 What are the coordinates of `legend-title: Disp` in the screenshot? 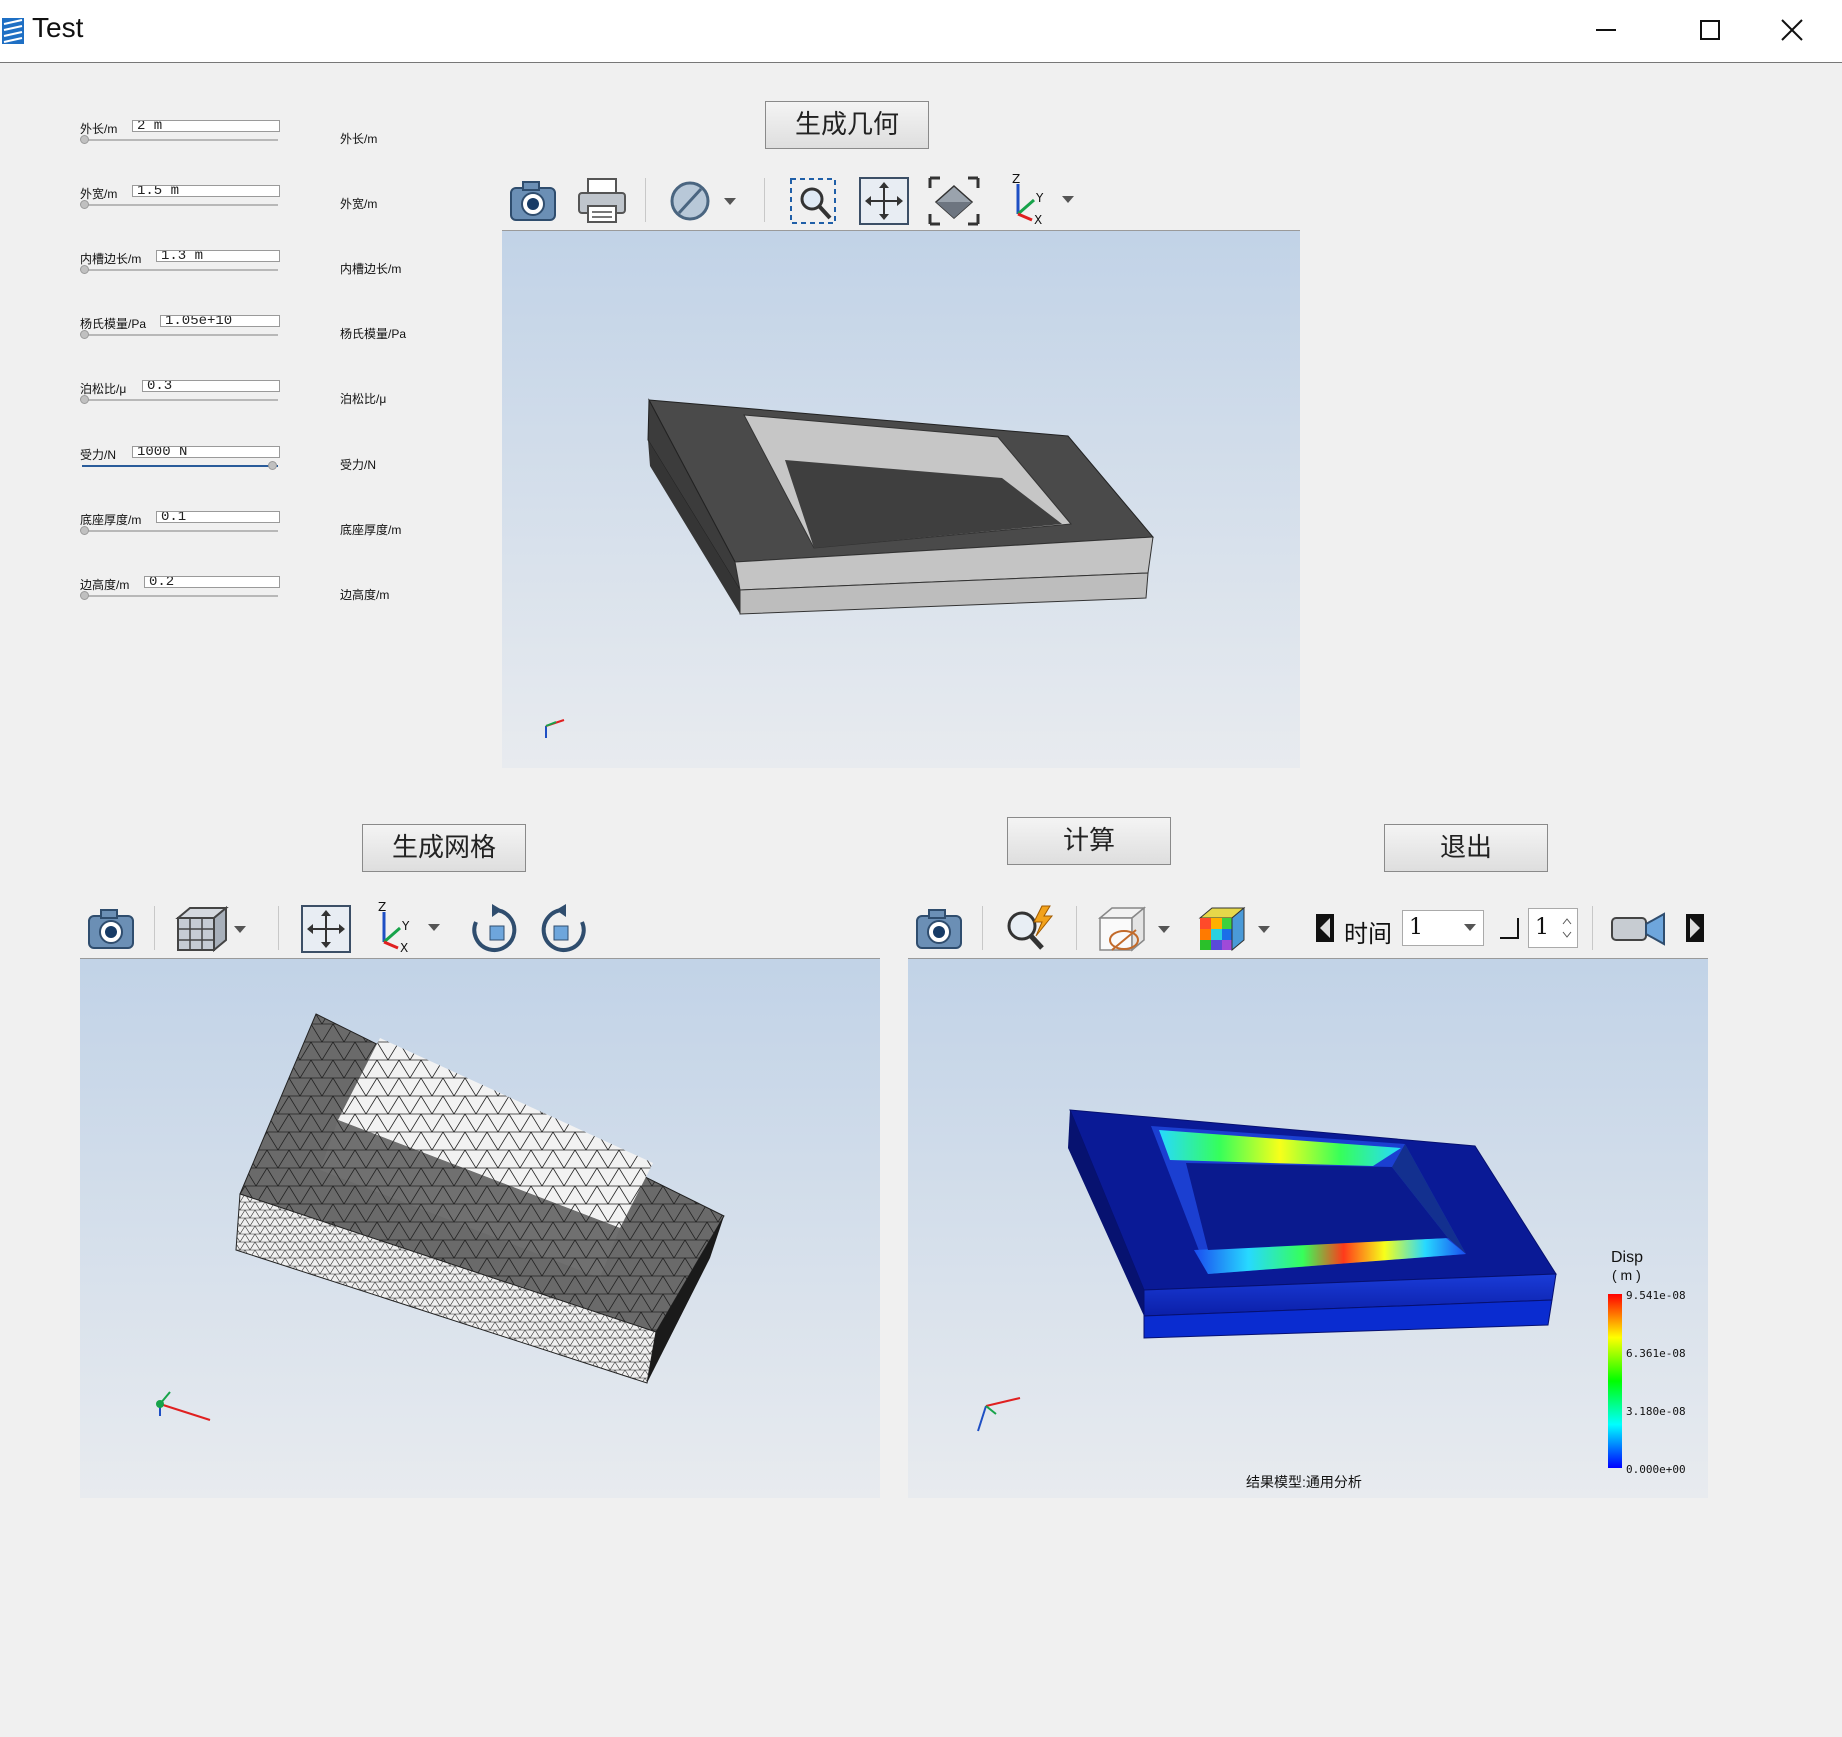 It's located at (1627, 1257).